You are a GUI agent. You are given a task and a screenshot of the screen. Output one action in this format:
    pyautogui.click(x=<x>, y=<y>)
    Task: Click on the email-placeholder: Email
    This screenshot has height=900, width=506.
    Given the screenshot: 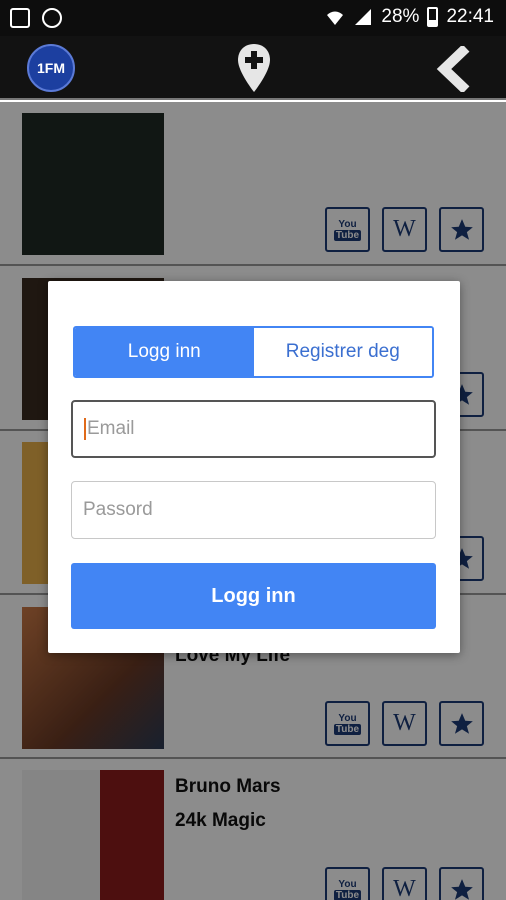 What is the action you would take?
    pyautogui.click(x=111, y=428)
    